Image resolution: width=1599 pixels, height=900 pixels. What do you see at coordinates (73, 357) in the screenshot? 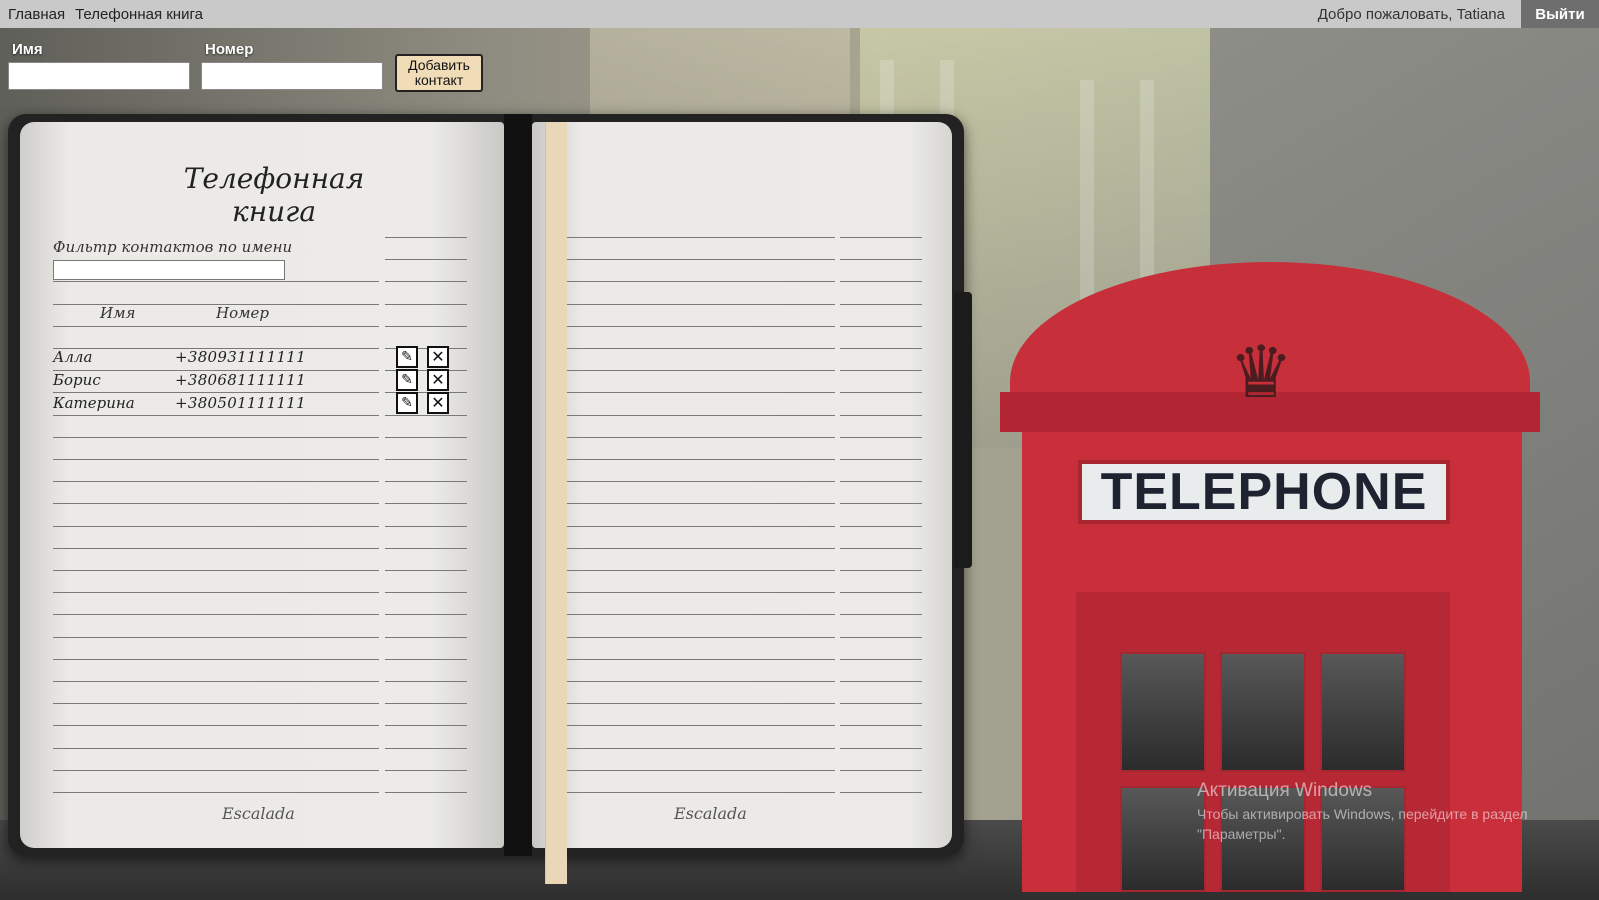
I see `contact-name: Алла` at bounding box center [73, 357].